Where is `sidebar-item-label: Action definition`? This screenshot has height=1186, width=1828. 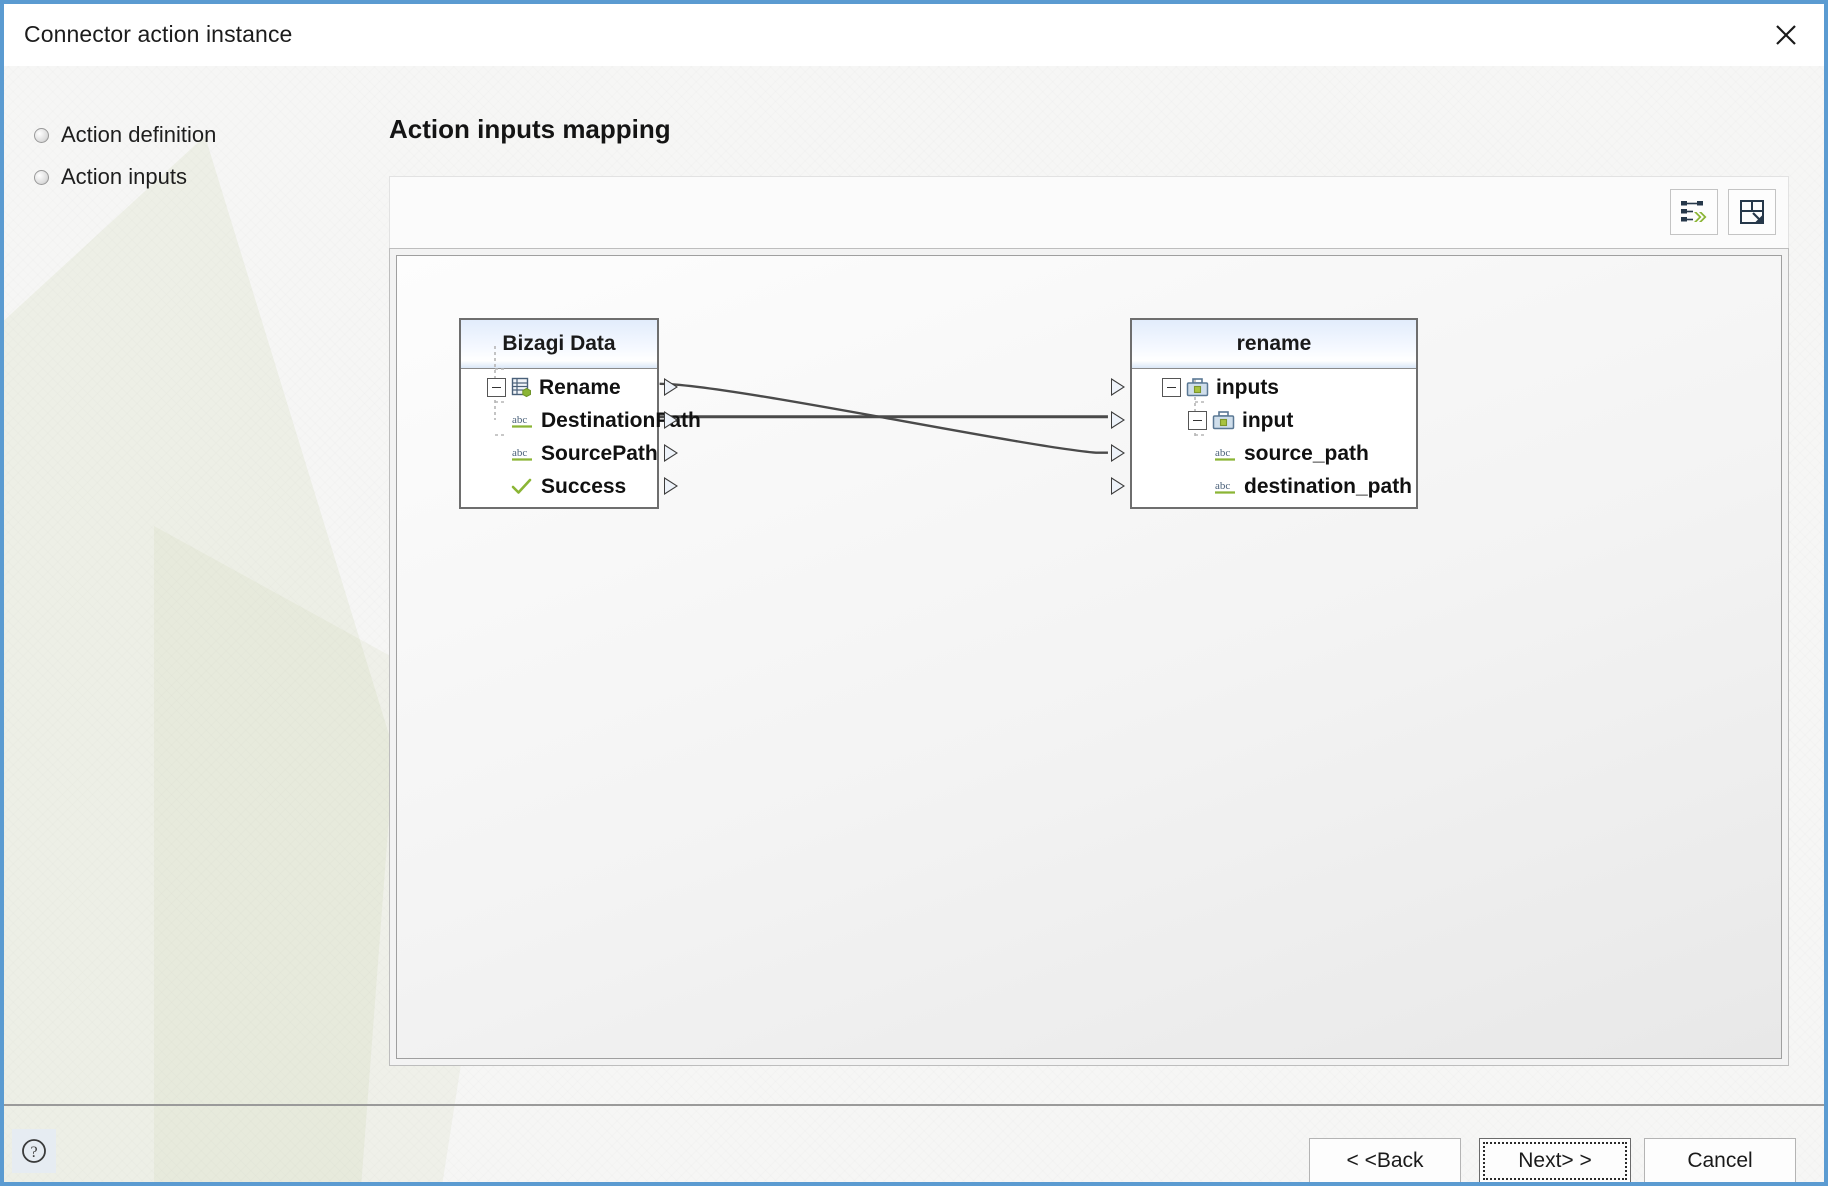 sidebar-item-label: Action definition is located at coordinates (139, 134).